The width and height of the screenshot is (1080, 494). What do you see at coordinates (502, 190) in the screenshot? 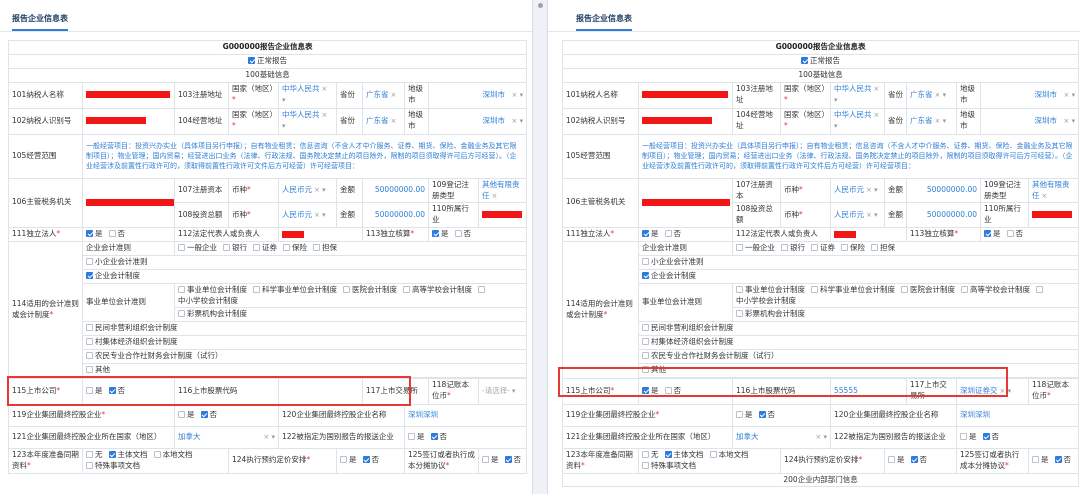
I see `select-reg-type: 其他有限责任 ×` at bounding box center [502, 190].